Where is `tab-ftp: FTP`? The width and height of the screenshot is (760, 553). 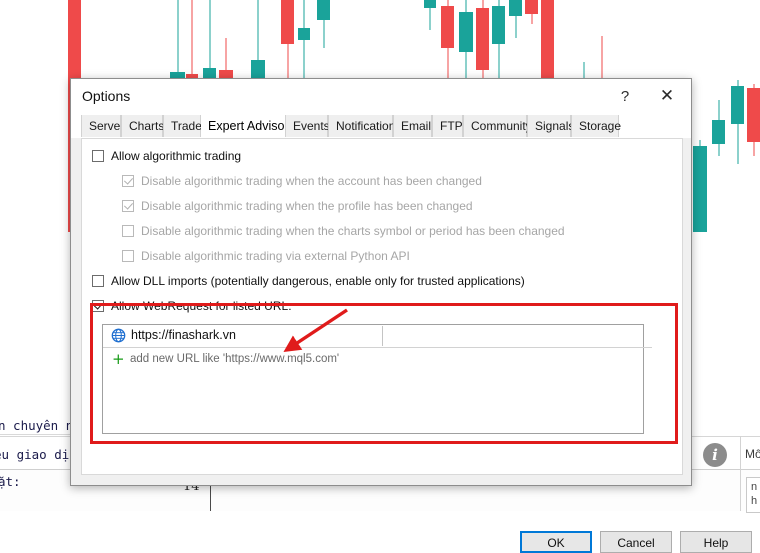
tab-ftp: FTP is located at coordinates (447, 126).